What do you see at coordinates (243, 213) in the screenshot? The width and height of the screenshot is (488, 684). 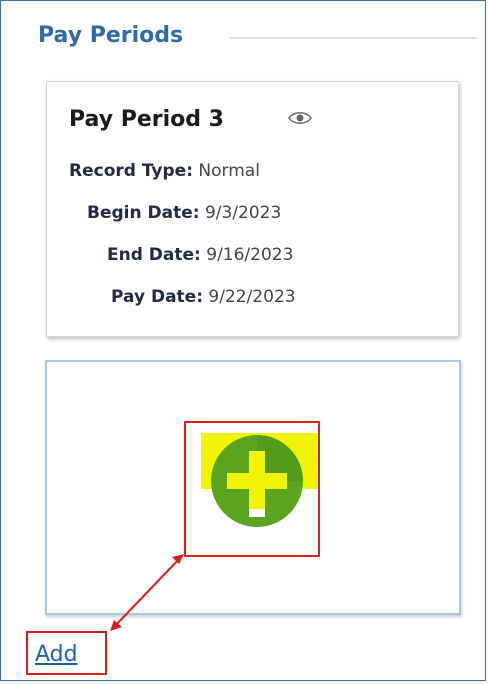 I see `begin-date-value: 9/3/2023` at bounding box center [243, 213].